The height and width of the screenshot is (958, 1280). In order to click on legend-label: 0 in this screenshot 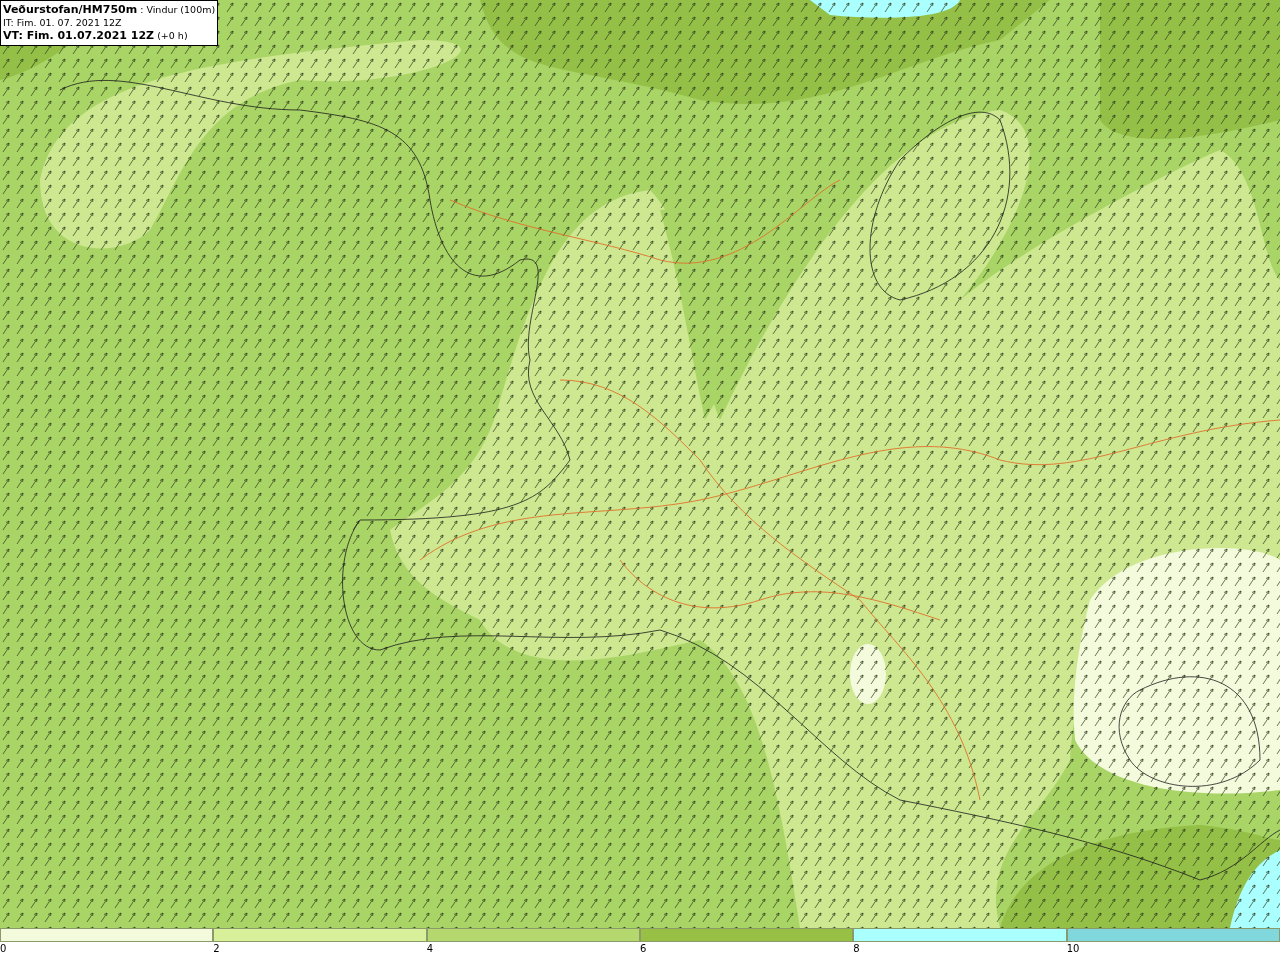, I will do `click(3, 948)`.